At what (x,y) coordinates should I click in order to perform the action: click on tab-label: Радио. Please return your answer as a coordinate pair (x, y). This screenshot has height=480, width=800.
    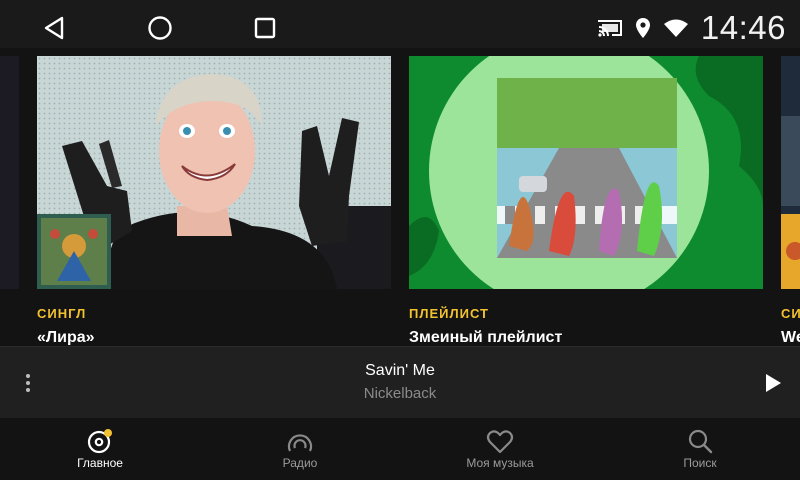
    Looking at the image, I should click on (300, 463).